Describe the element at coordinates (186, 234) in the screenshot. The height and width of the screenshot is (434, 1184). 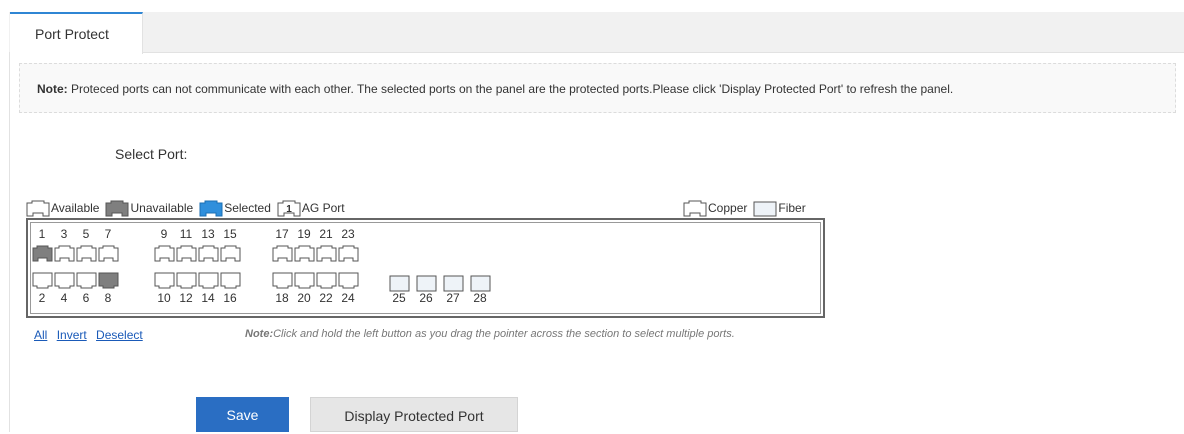
I see `port-number-label: 11` at that location.